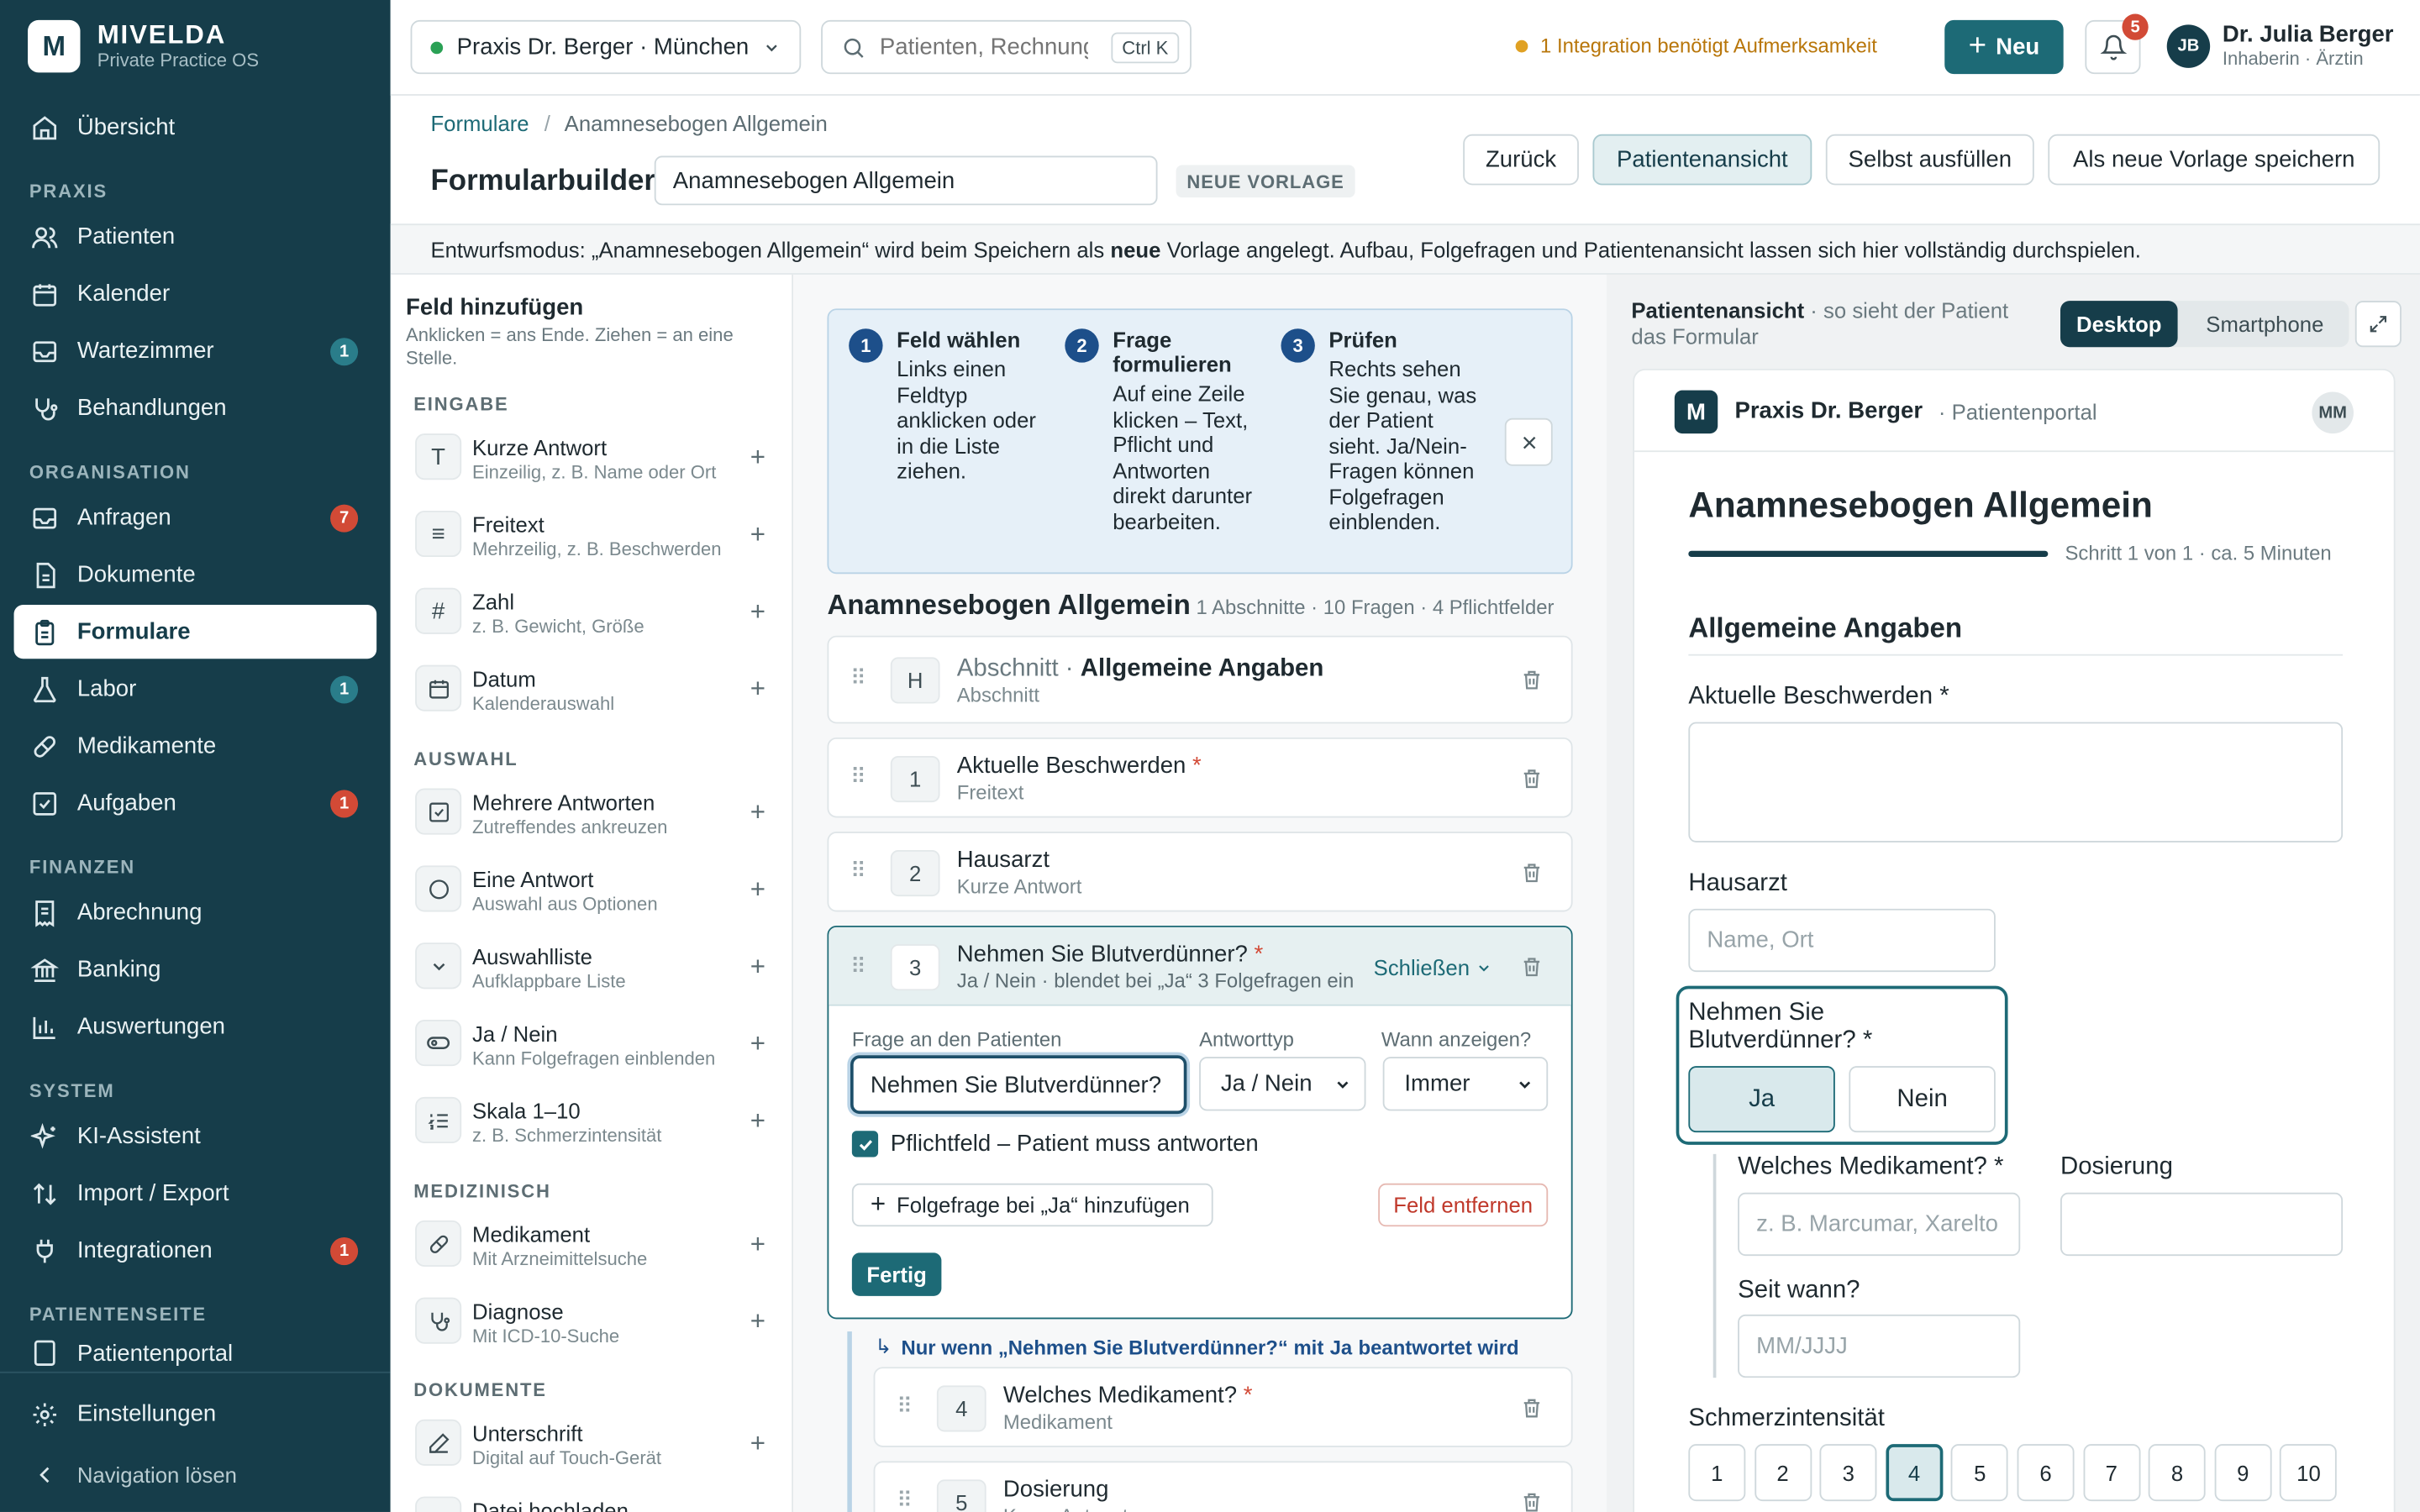 This screenshot has width=2420, height=1512. I want to click on nav-banking: Banking, so click(195, 969).